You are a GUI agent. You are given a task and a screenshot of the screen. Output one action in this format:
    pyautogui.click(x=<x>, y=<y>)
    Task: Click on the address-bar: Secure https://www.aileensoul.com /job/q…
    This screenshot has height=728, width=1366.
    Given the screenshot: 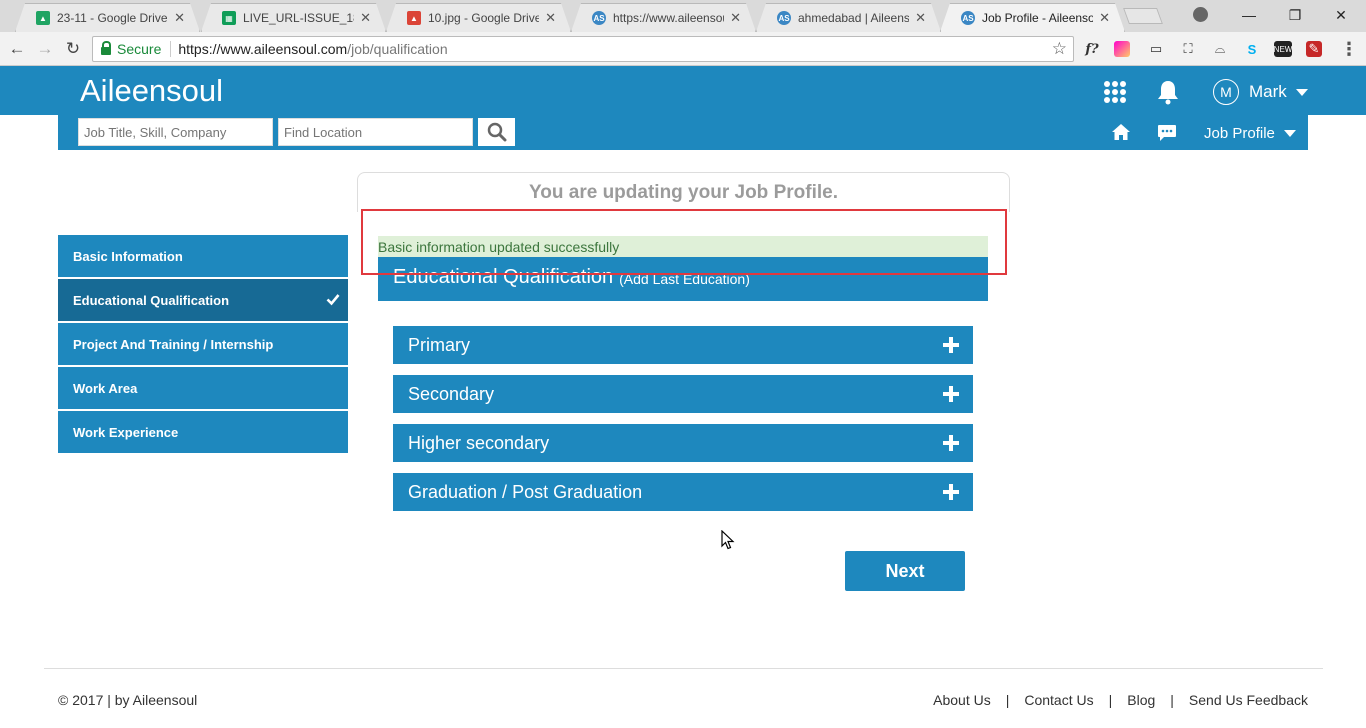 What is the action you would take?
    pyautogui.click(x=583, y=49)
    